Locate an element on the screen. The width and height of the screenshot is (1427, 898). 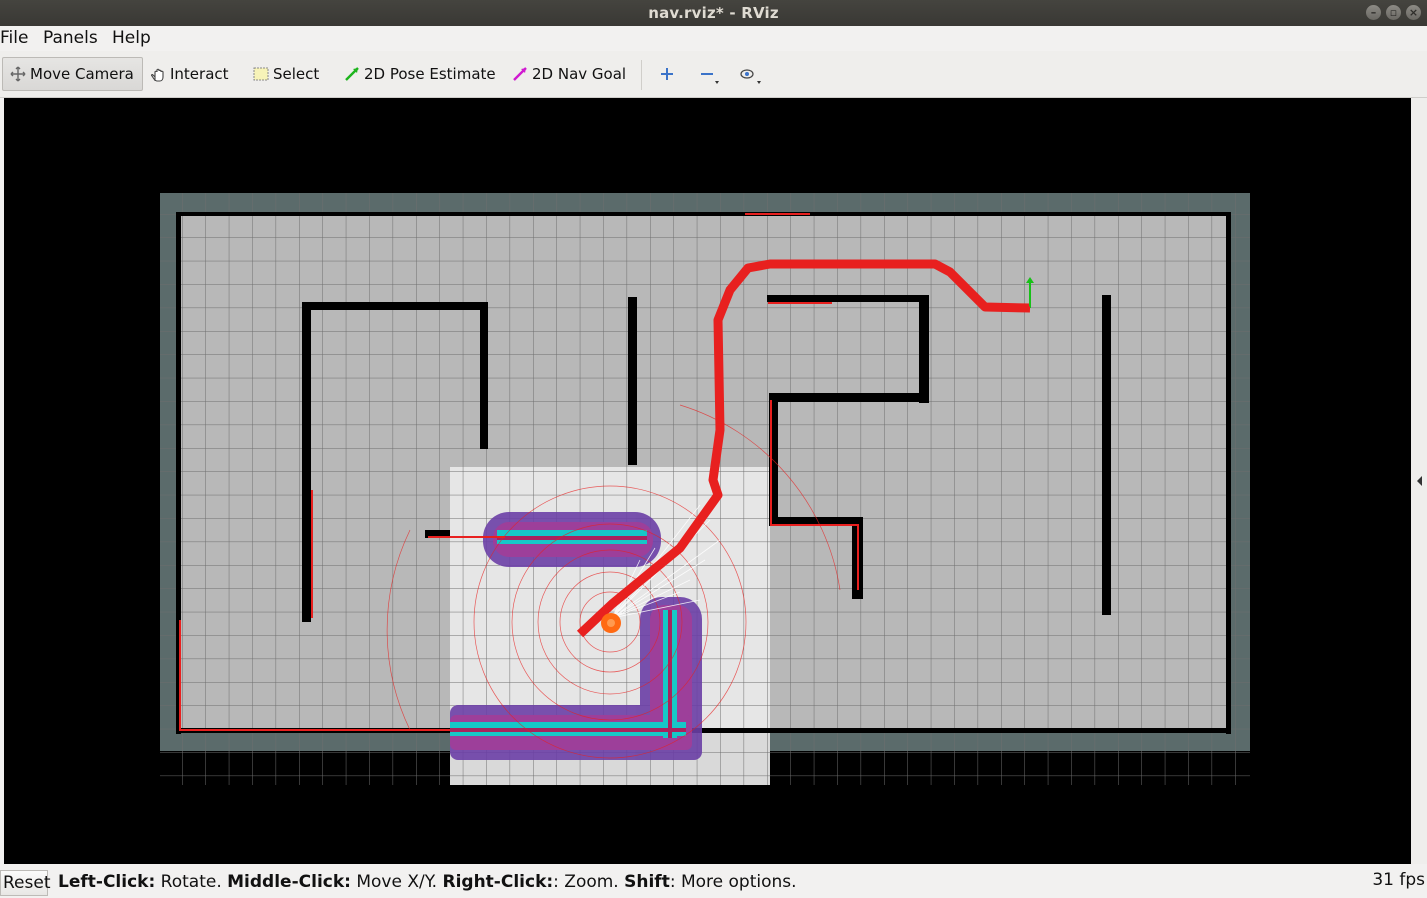
move-camera-button: Move Camera is located at coordinates (72, 74).